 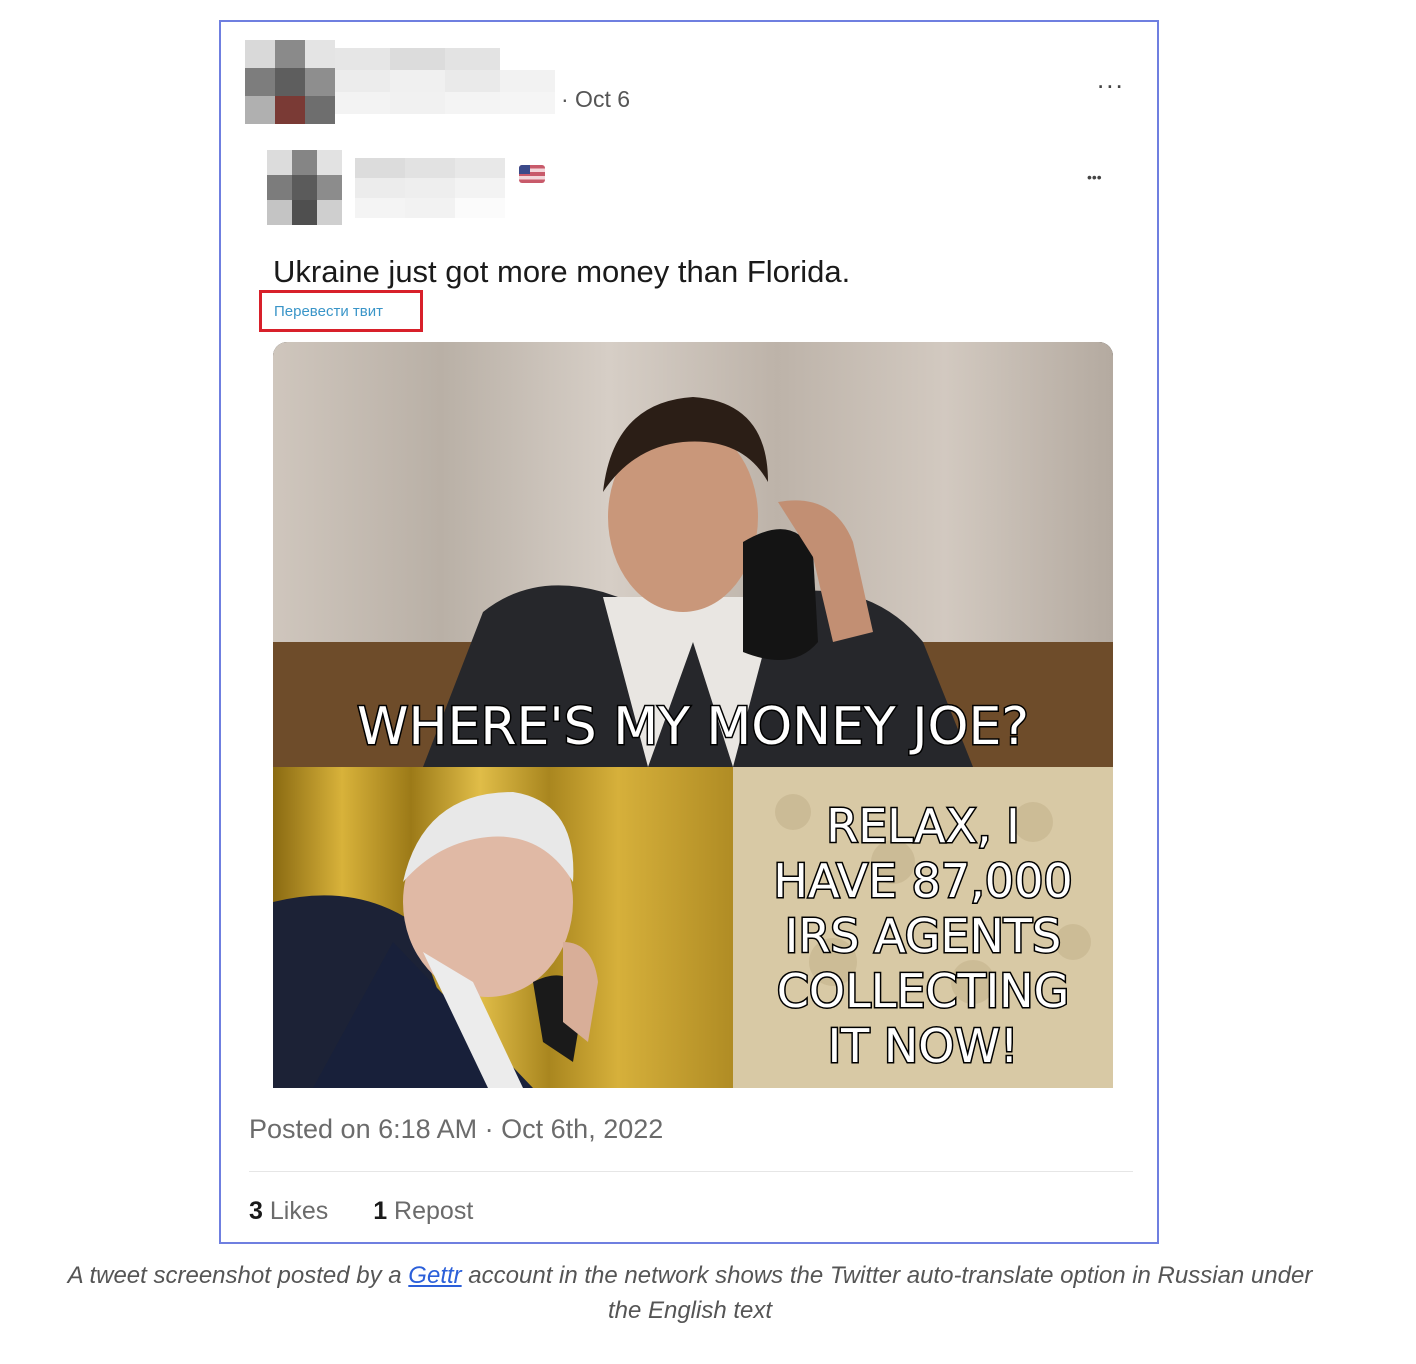 I want to click on meme-bottom-caption-line-1: RELAX, I, so click(x=923, y=826).